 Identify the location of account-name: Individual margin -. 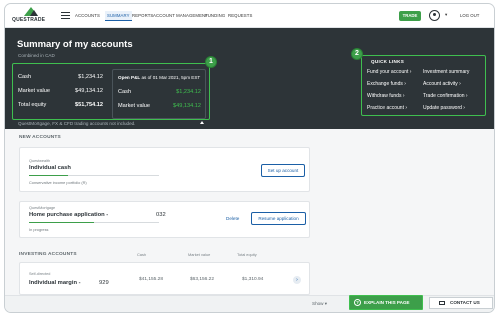
(55, 283).